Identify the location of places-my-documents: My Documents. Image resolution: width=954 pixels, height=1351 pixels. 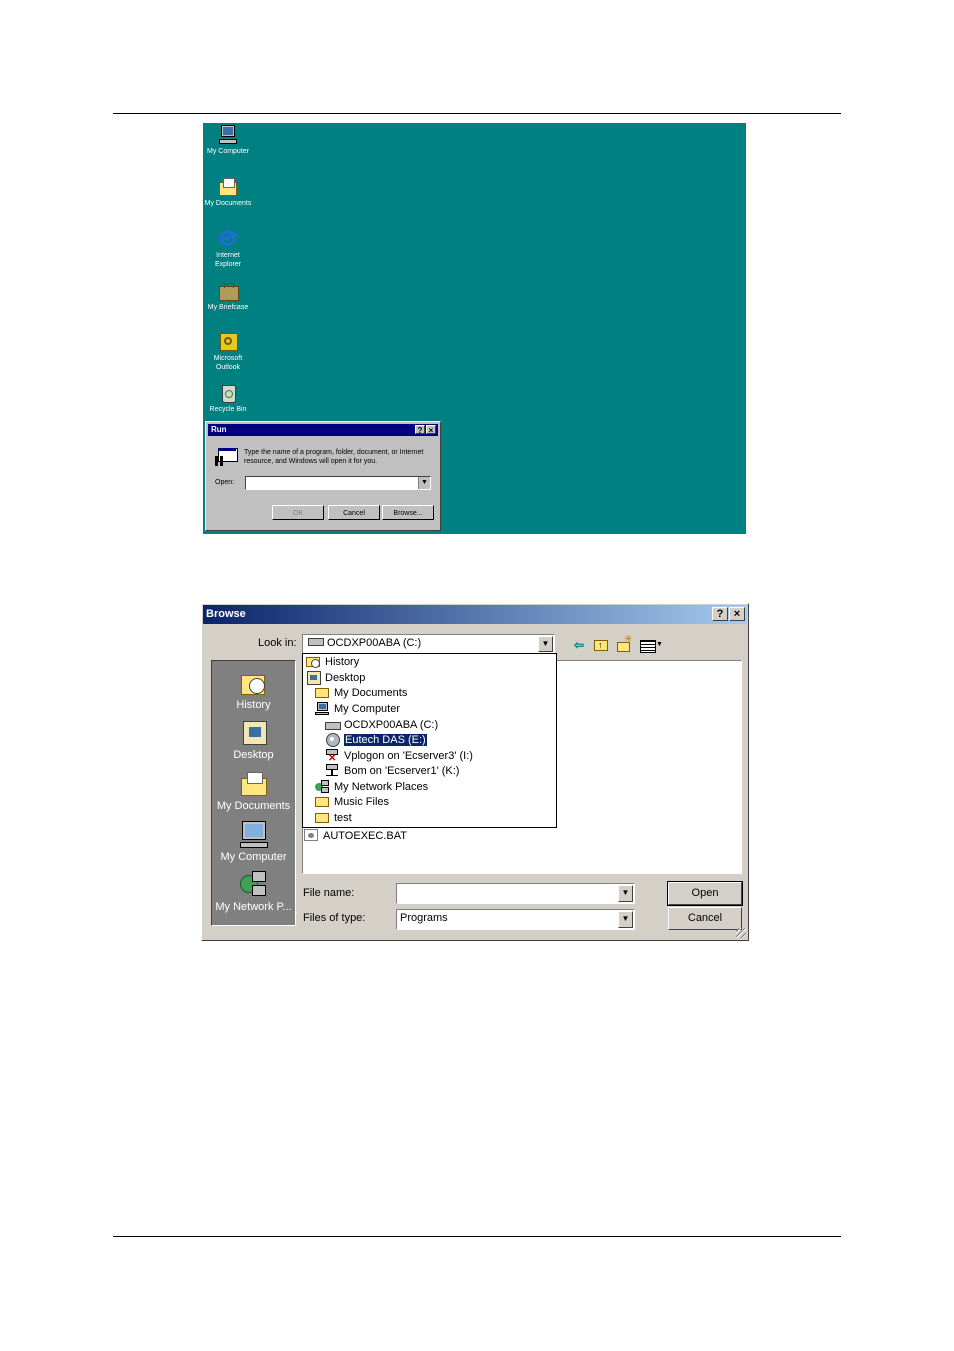
(253, 791).